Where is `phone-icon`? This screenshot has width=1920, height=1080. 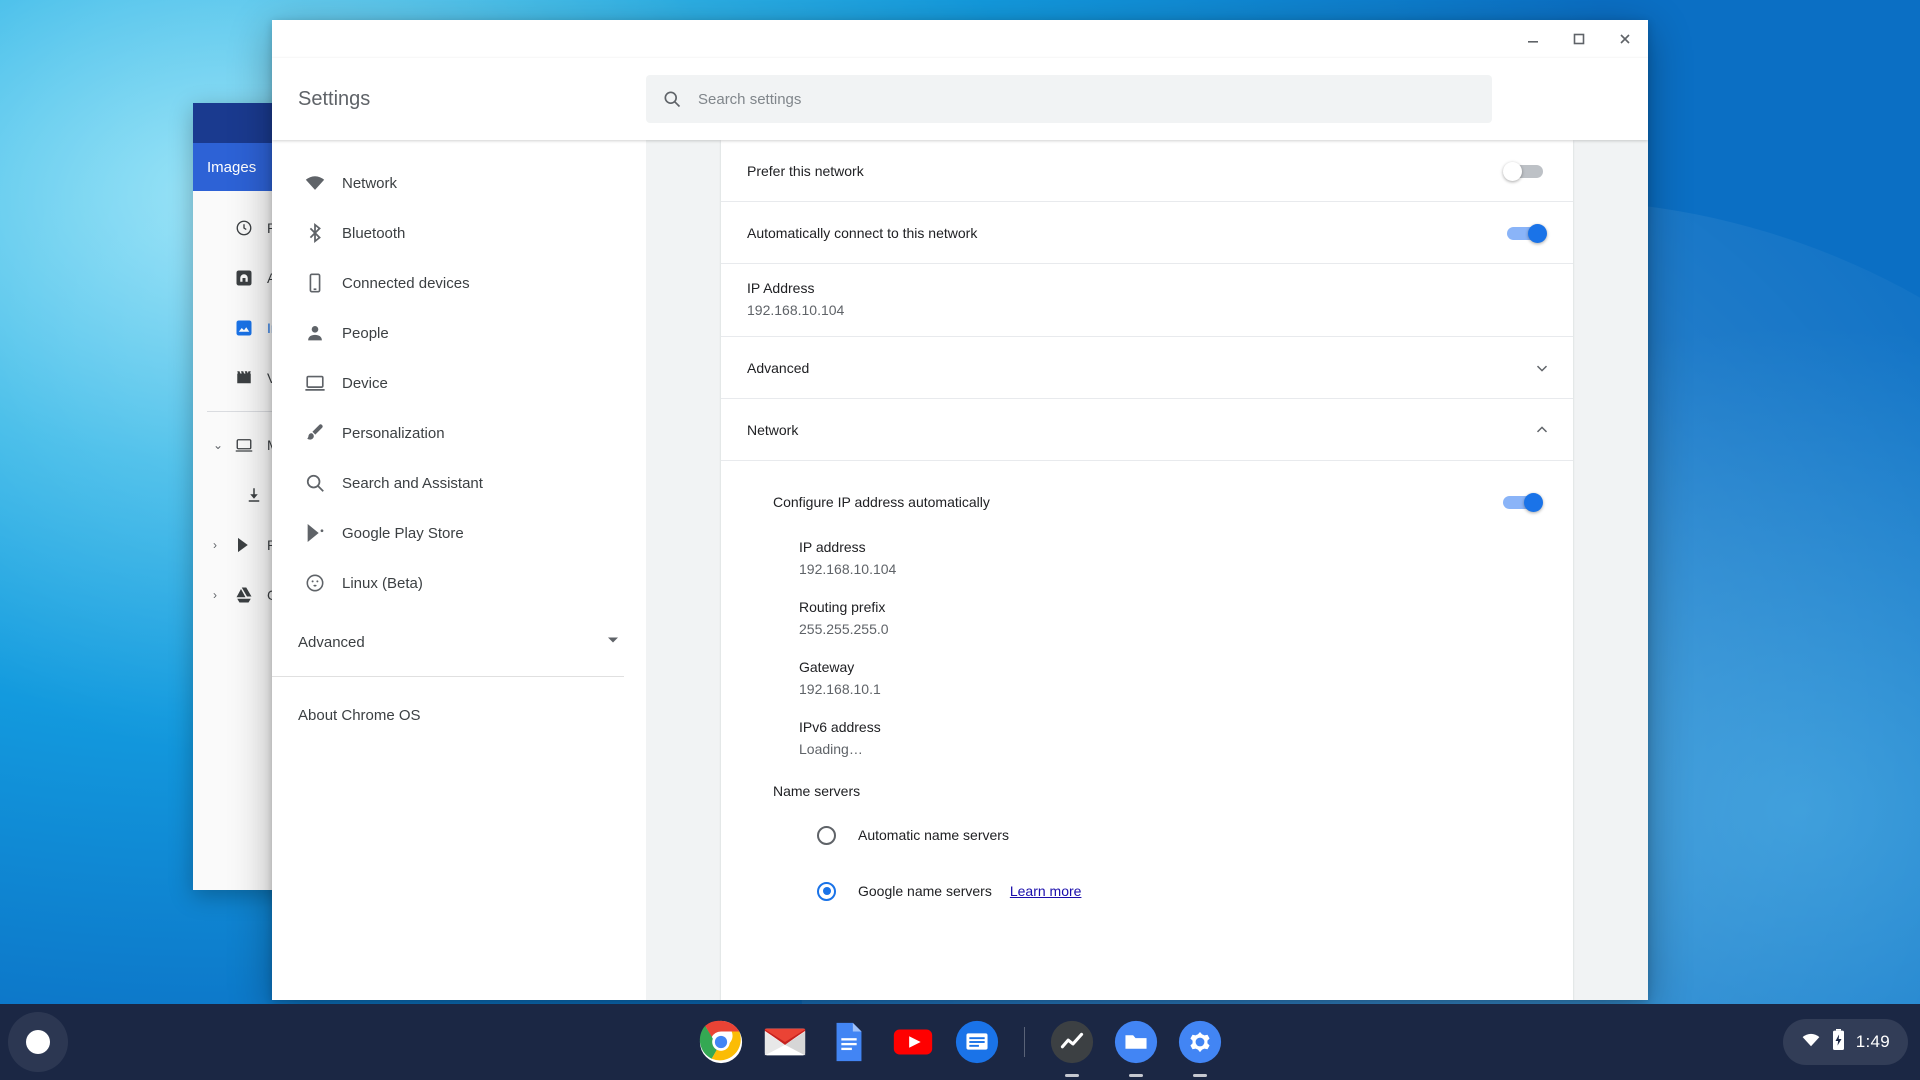
phone-icon is located at coordinates (315, 283).